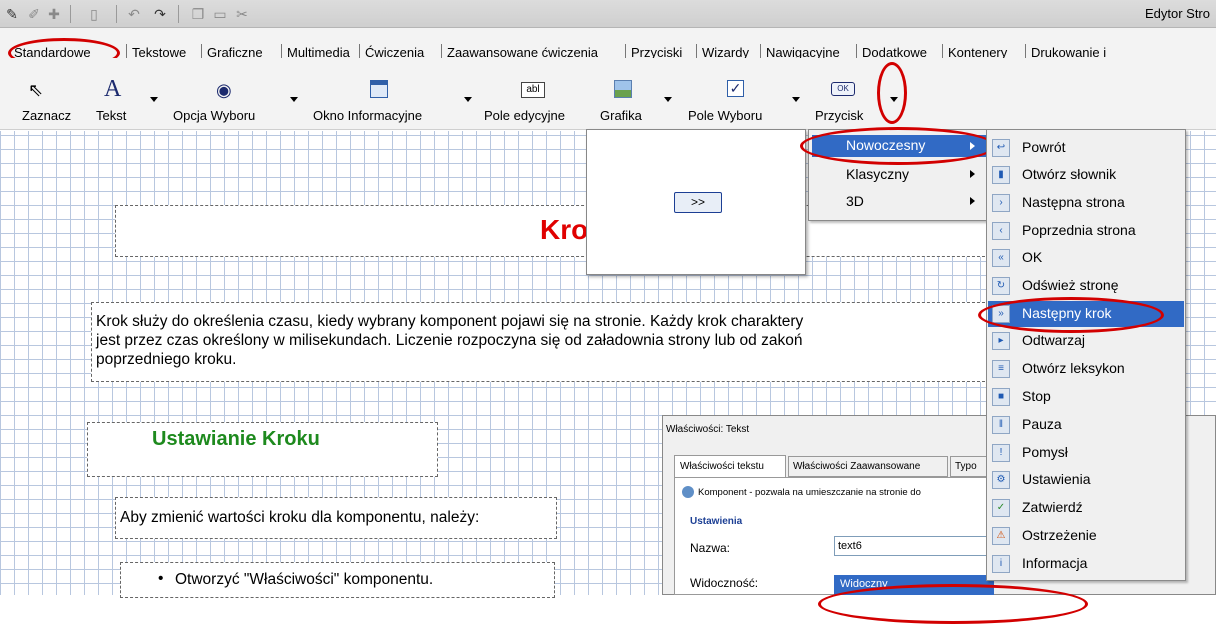 Image resolution: width=1216 pixels, height=624 pixels. What do you see at coordinates (1001, 425) in the screenshot?
I see `pause-icon: ‖` at bounding box center [1001, 425].